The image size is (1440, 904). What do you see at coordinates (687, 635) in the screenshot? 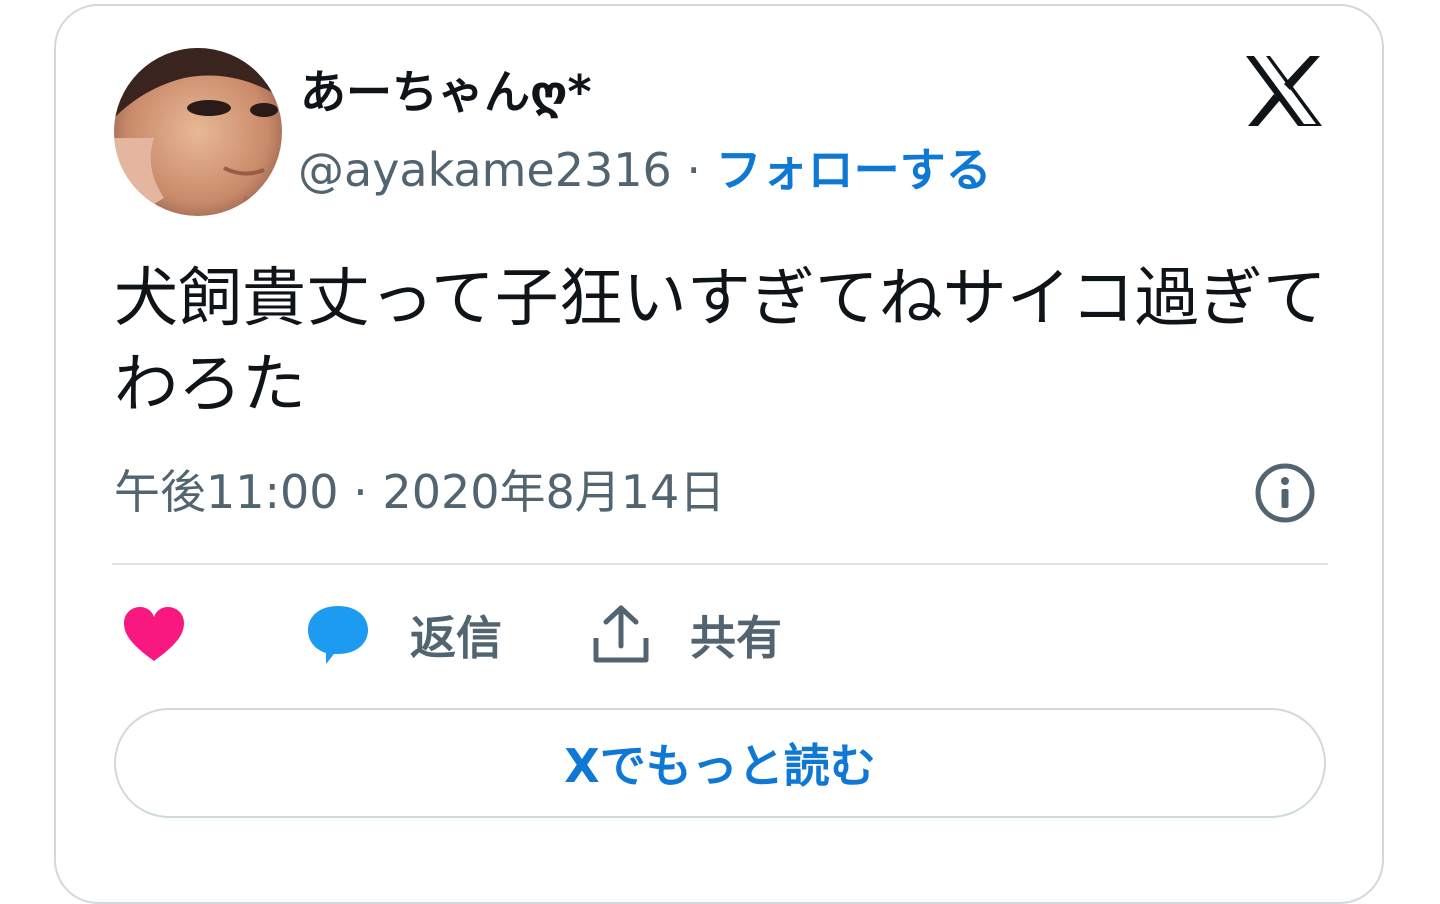
I see `share-button: 共有` at bounding box center [687, 635].